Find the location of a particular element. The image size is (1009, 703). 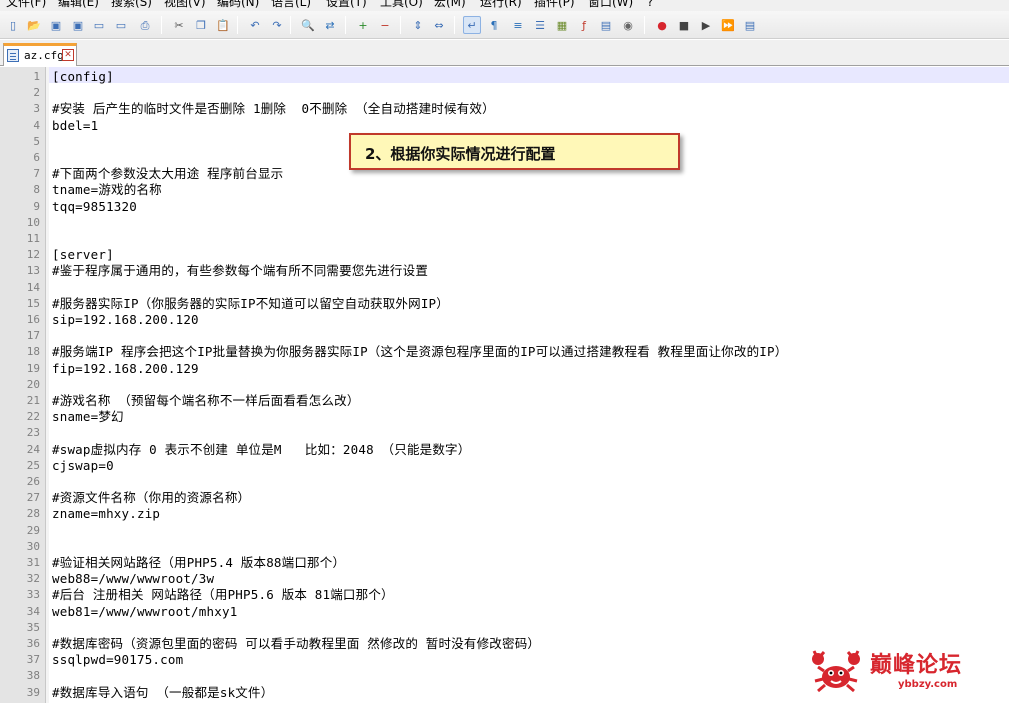

menu-item-5: 语言(L) is located at coordinates (291, 4).